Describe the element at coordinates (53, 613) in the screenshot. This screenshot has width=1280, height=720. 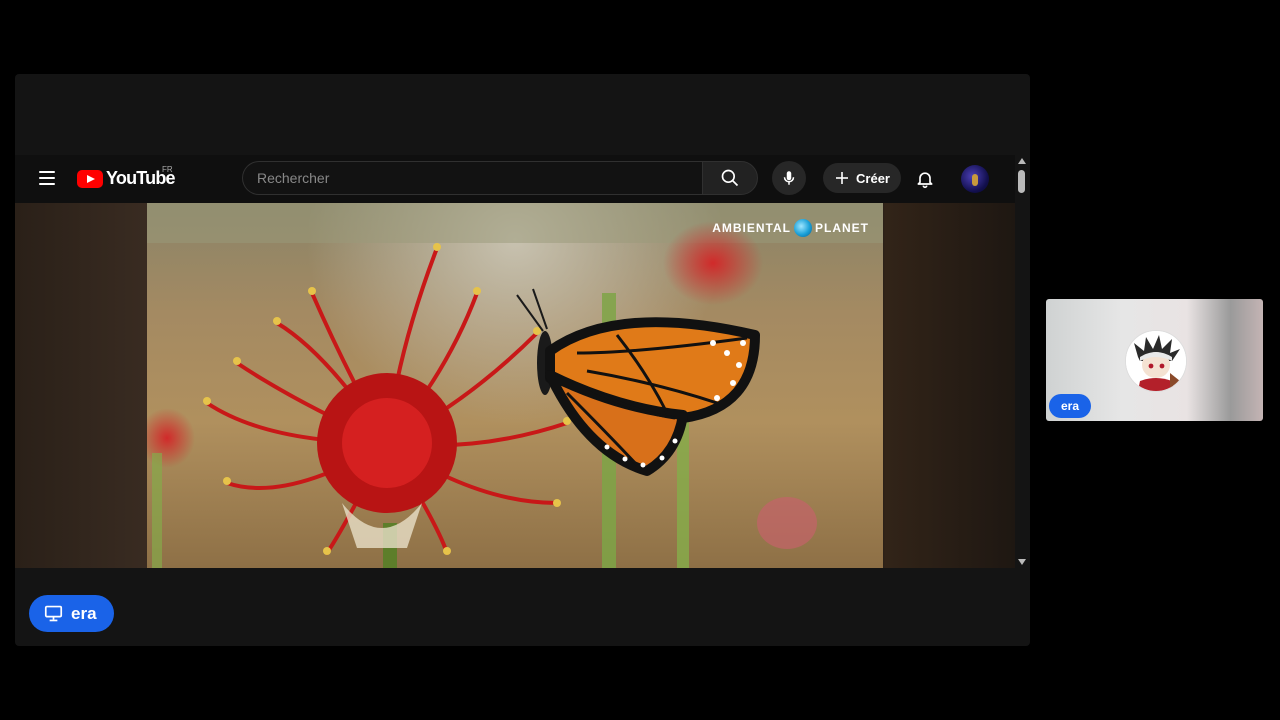
I see `screen-share-icon` at that location.